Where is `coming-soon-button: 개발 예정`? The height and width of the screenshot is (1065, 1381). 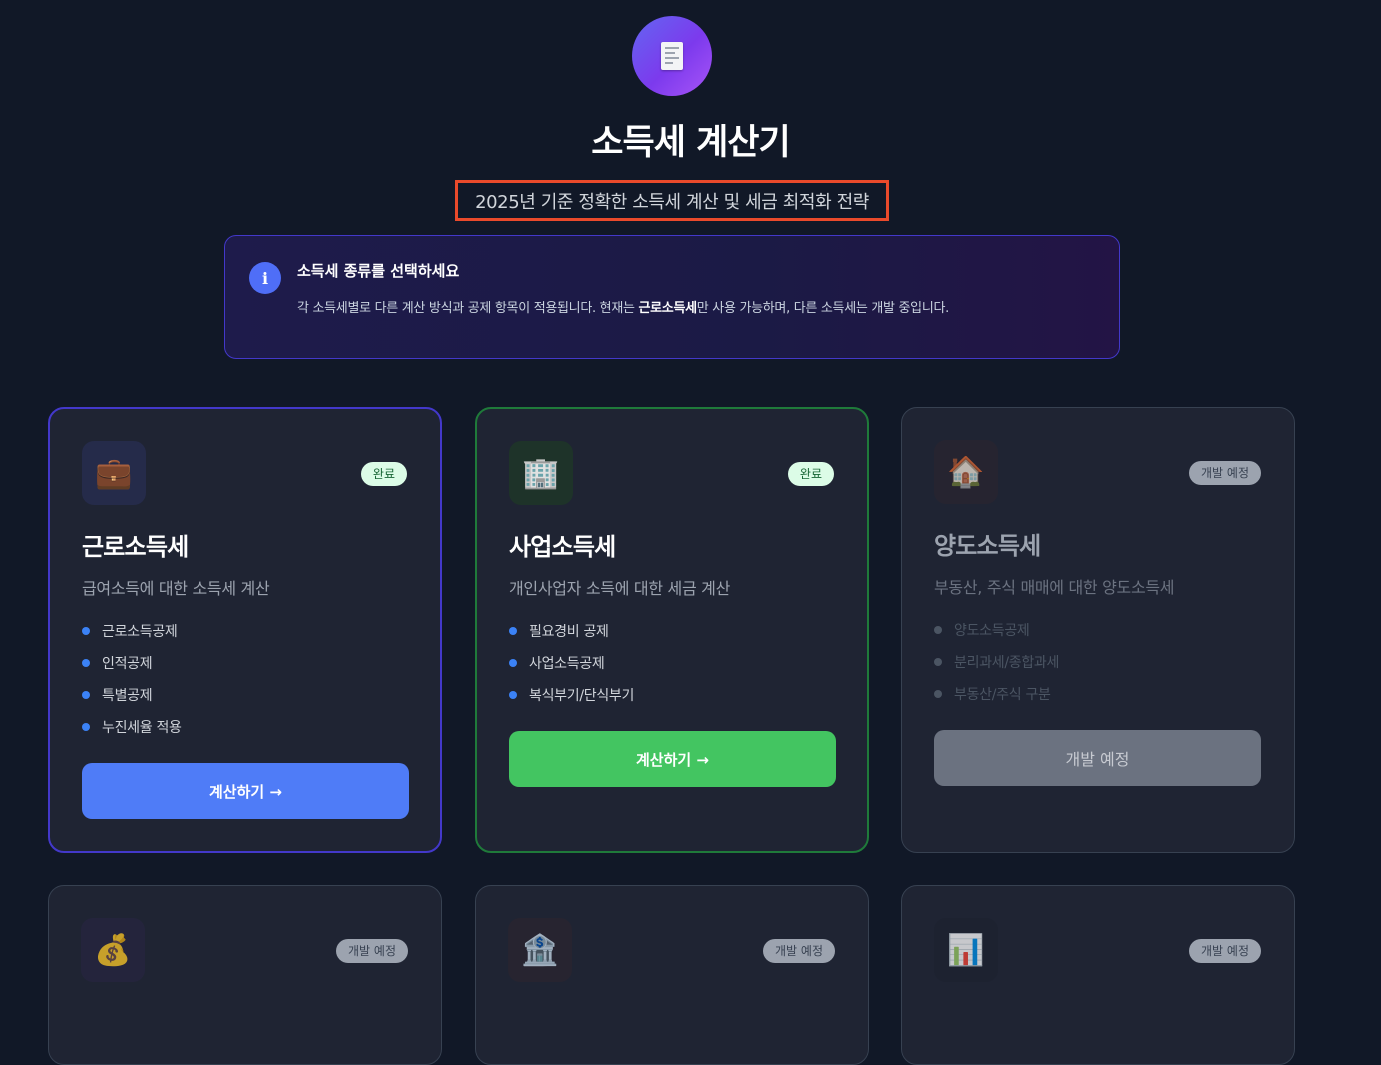
coming-soon-button: 개발 예정 is located at coordinates (1097, 758).